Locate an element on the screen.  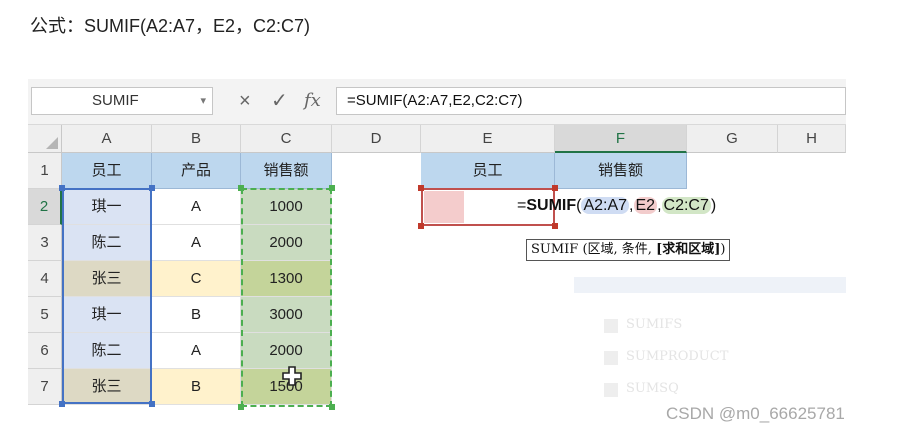
table-cell-b5: B is located at coordinates (196, 315).